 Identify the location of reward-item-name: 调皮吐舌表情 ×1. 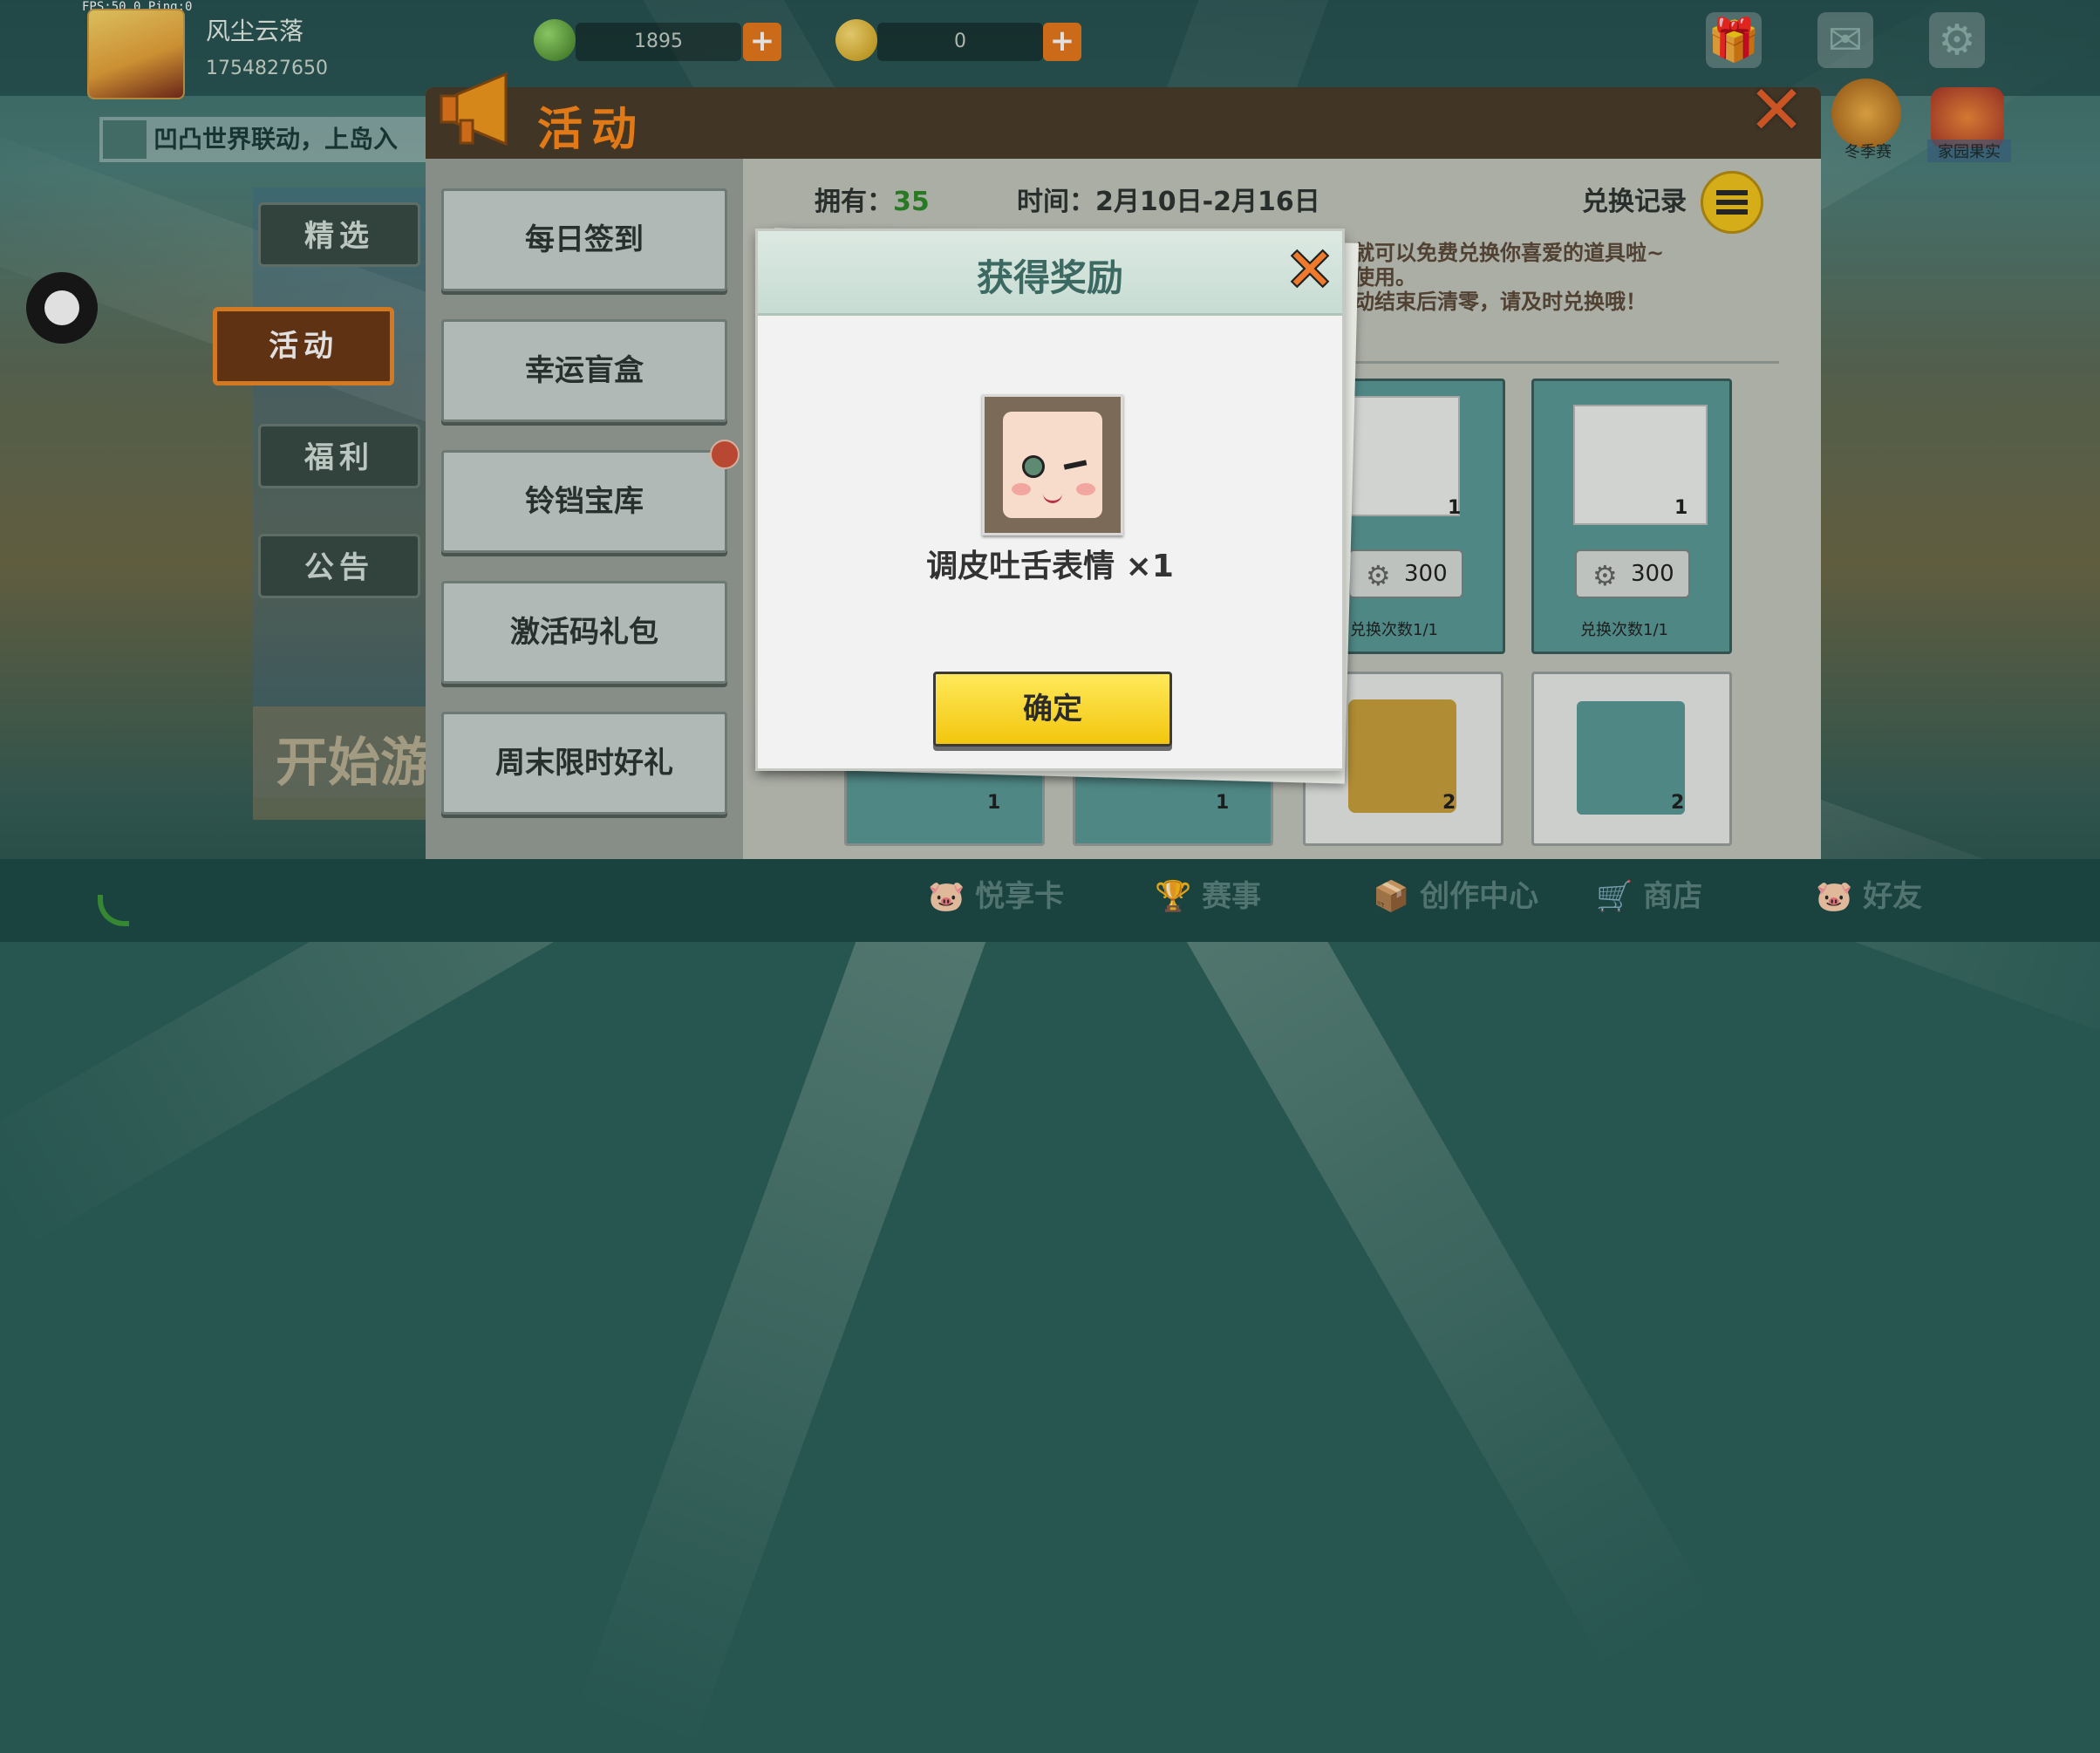
(1050, 566).